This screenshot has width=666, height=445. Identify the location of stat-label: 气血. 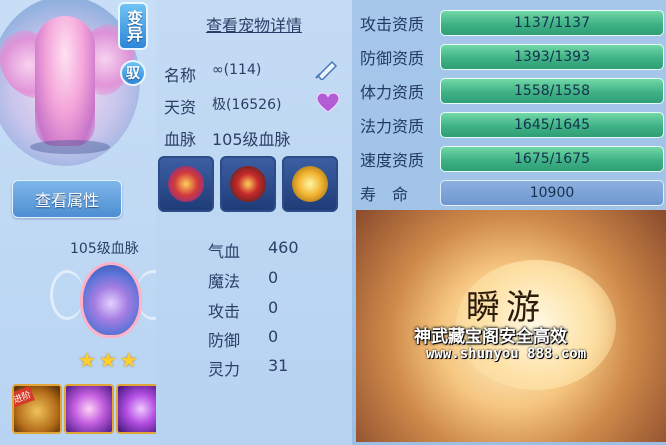
(224, 251).